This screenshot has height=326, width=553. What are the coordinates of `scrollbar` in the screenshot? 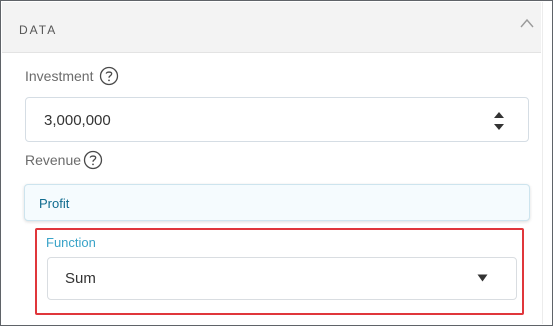 It's located at (547, 163).